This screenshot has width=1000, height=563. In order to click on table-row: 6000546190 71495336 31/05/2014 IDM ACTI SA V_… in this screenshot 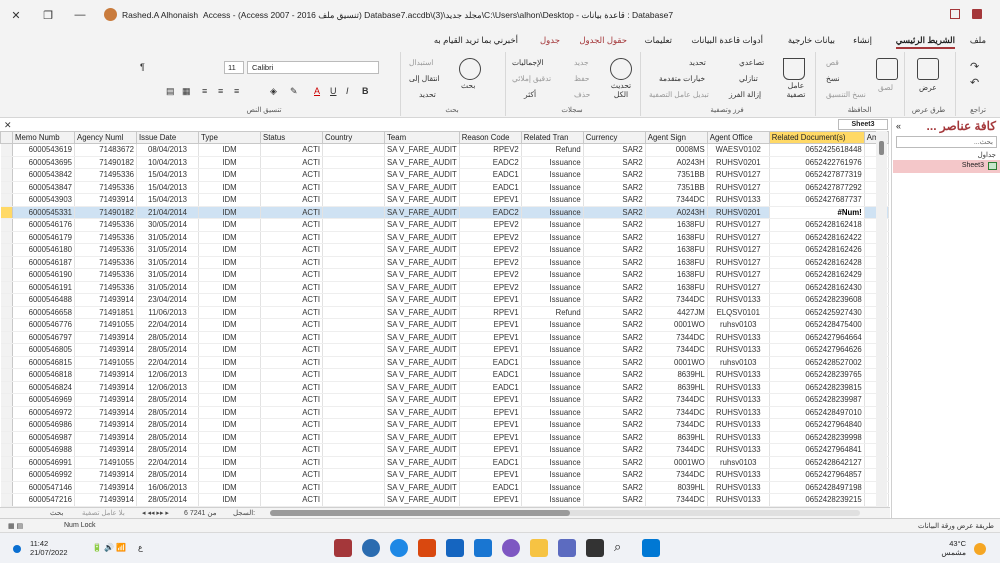, I will do `click(444, 275)`.